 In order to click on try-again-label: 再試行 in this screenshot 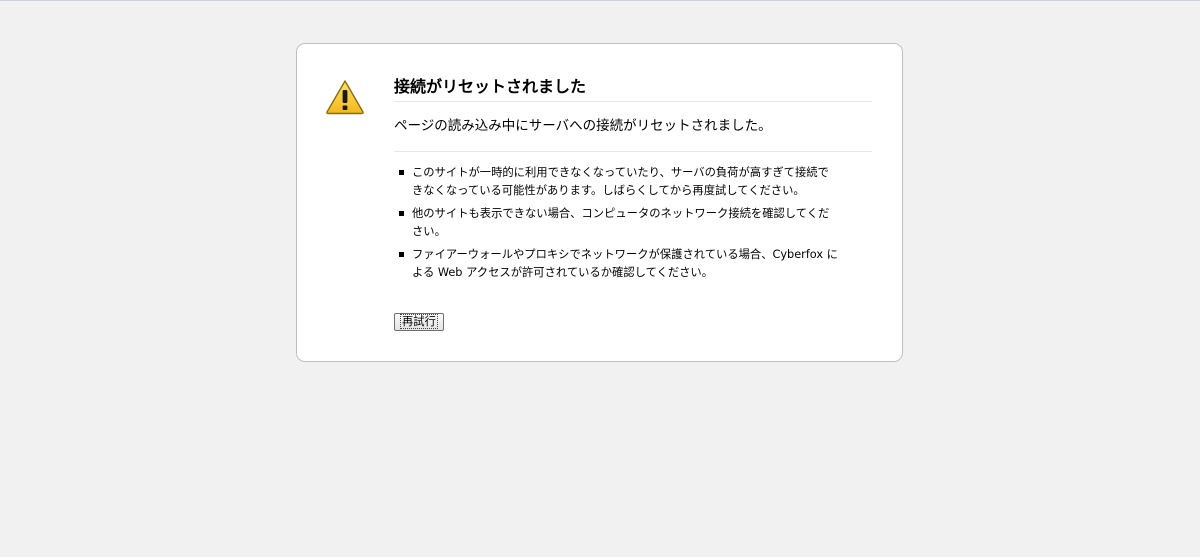, I will do `click(419, 321)`.